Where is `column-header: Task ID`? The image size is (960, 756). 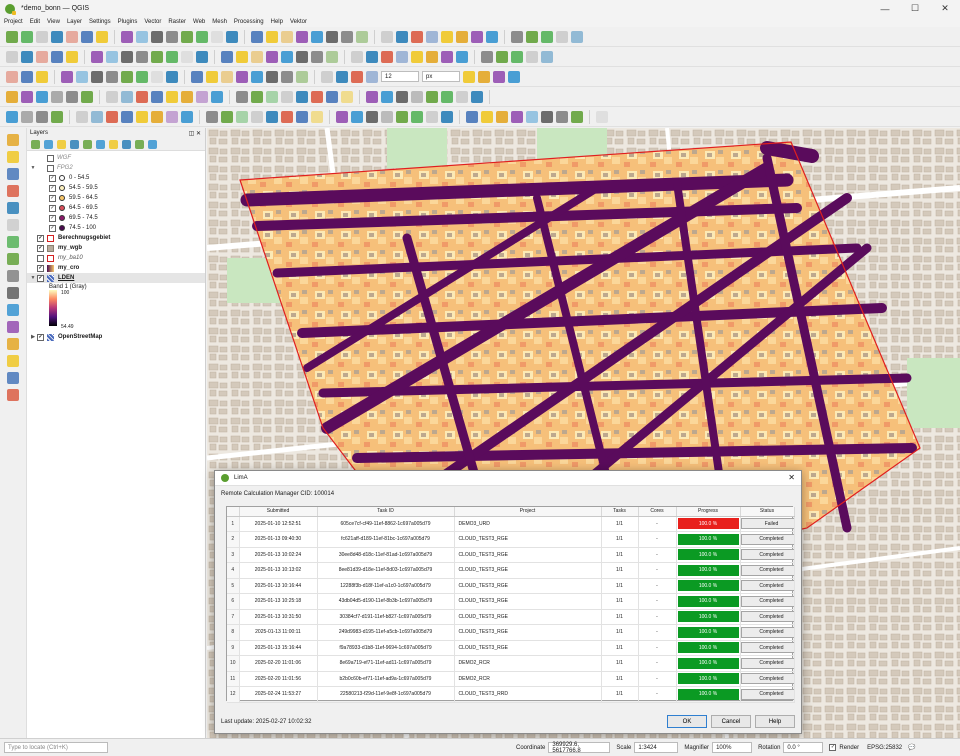
column-header: Task ID is located at coordinates (386, 512).